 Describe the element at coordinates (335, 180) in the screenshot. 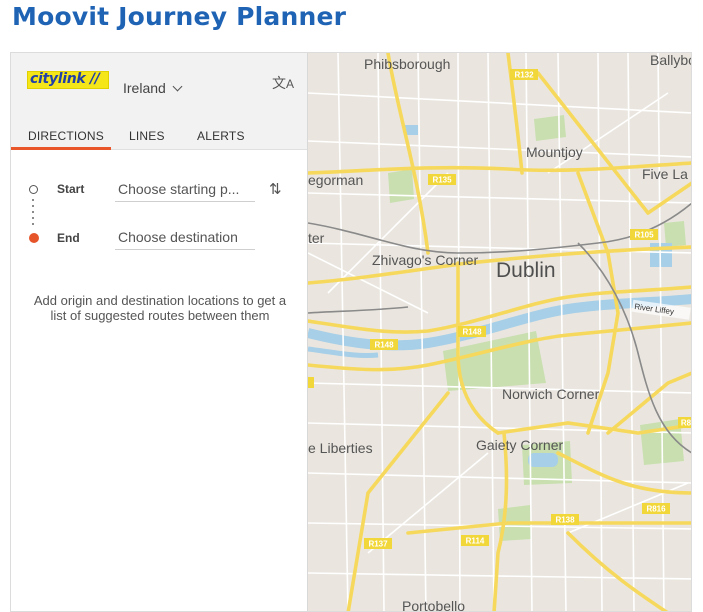

I see `svg-text: egorman` at that location.